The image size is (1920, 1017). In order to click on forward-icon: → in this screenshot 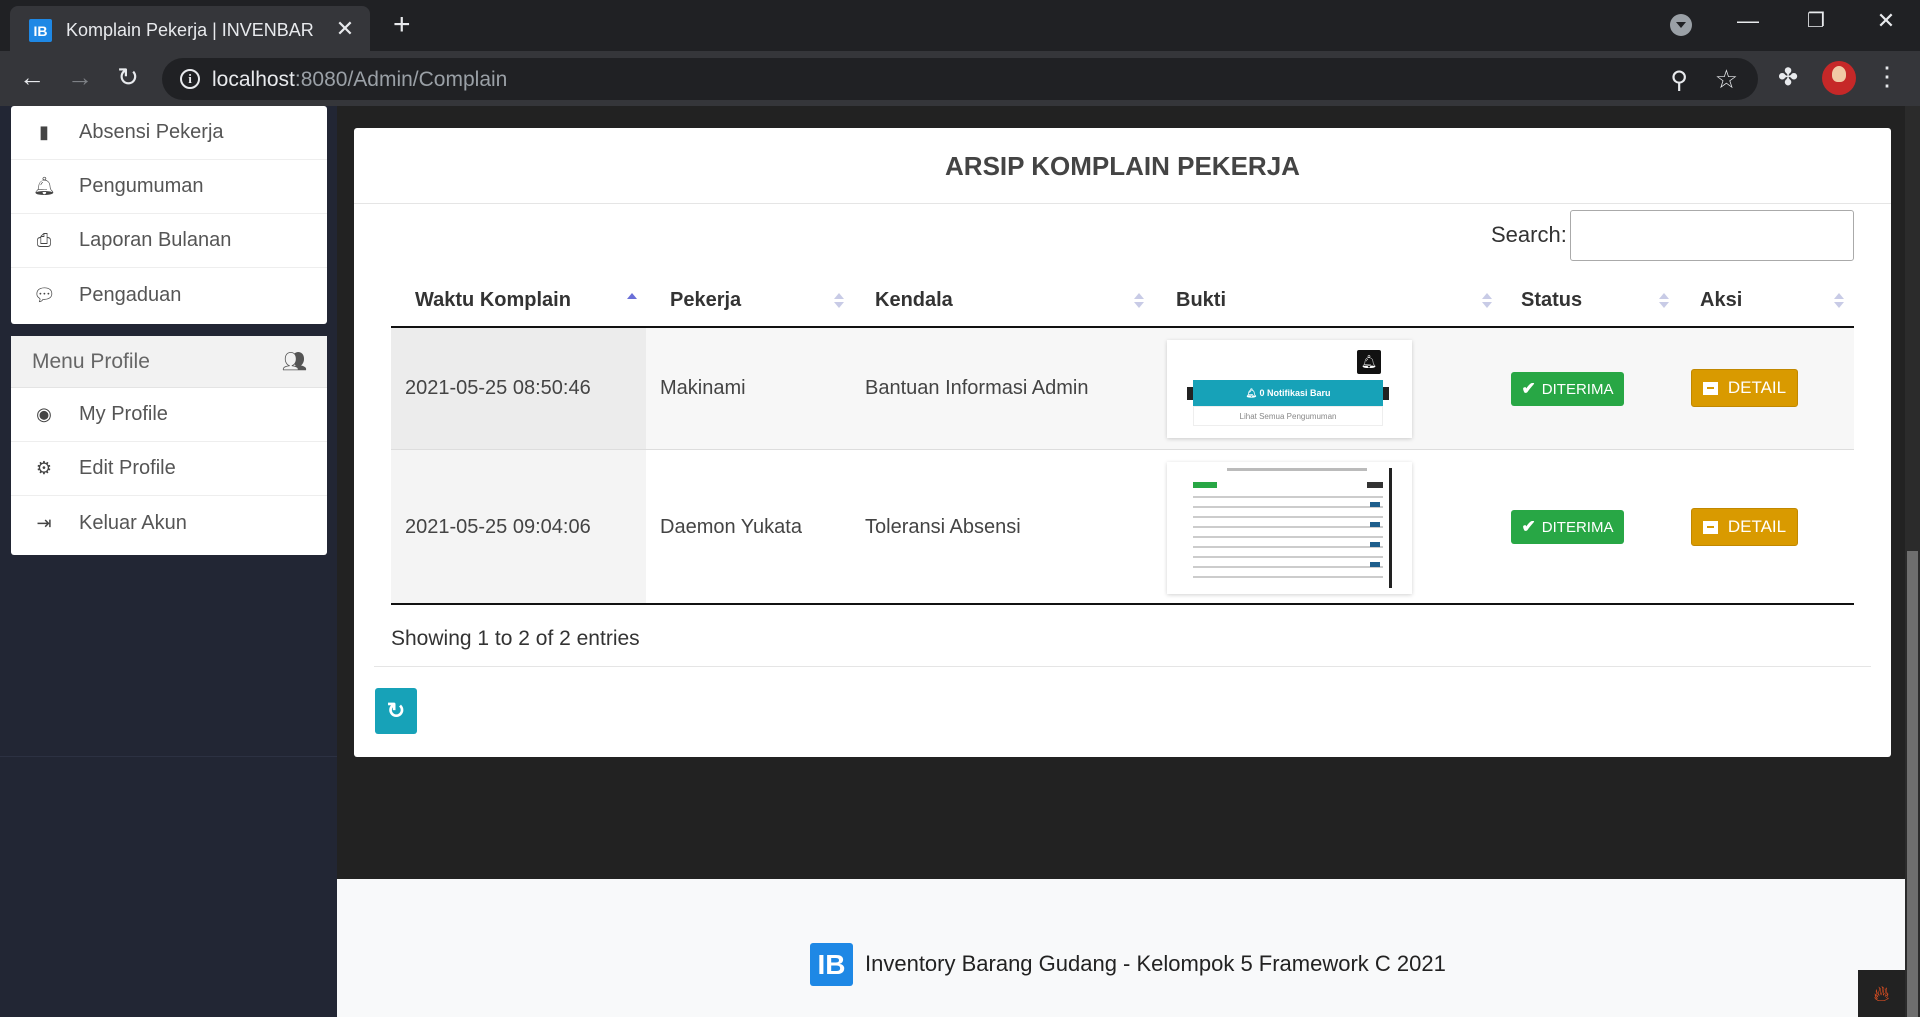, I will do `click(80, 77)`.